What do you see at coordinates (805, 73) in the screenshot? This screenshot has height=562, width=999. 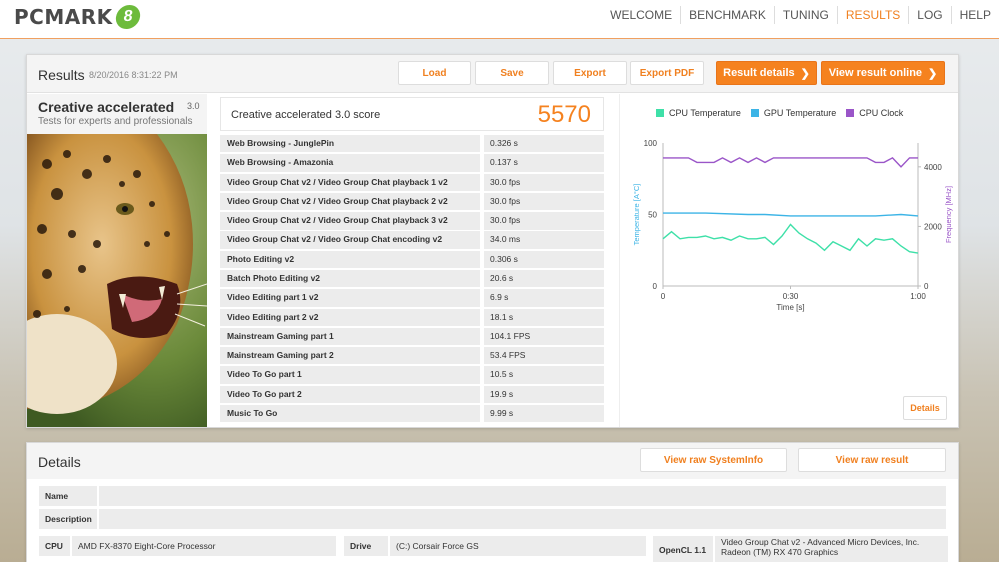 I see `chevron-right-icon: ❯` at bounding box center [805, 73].